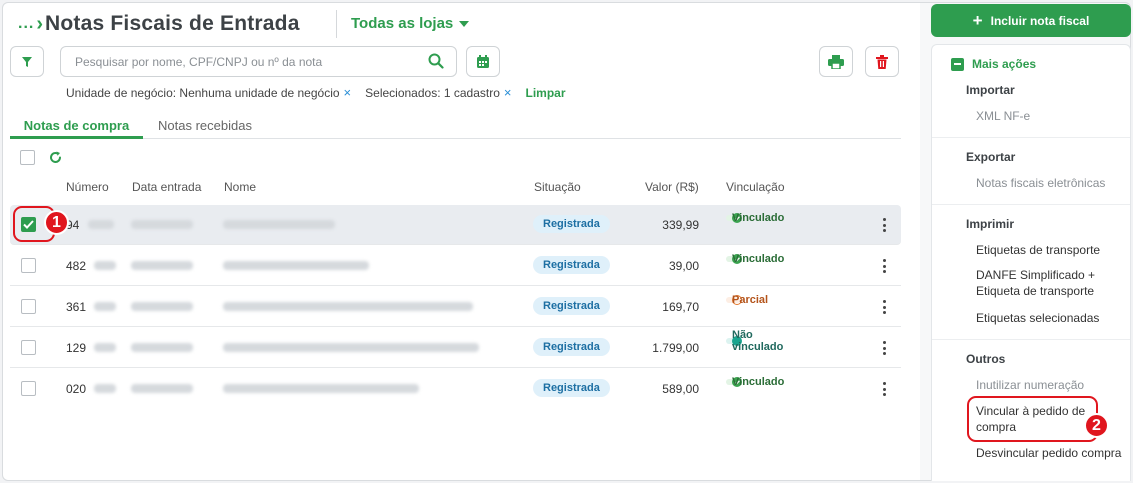  What do you see at coordinates (1004, 64) in the screenshot?
I see `more-actions-label: Mais ações` at bounding box center [1004, 64].